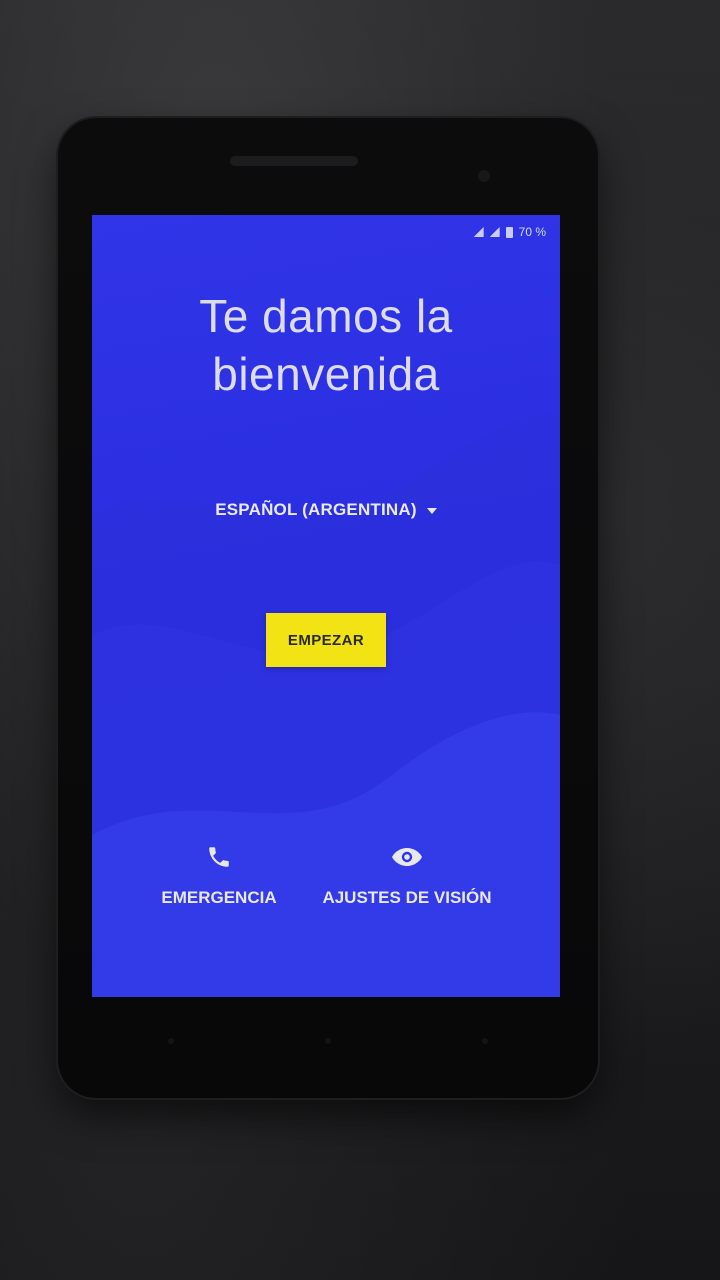 Image resolution: width=720 pixels, height=1280 pixels. I want to click on language-selector-label: ESPAÑOL (ARGENTINA), so click(316, 509).